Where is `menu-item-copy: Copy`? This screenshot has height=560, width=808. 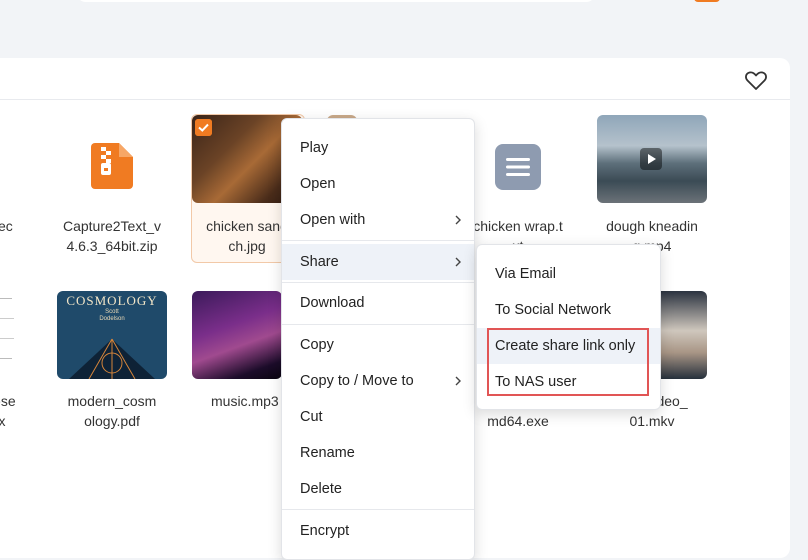
menu-item-copy: Copy is located at coordinates (378, 345).